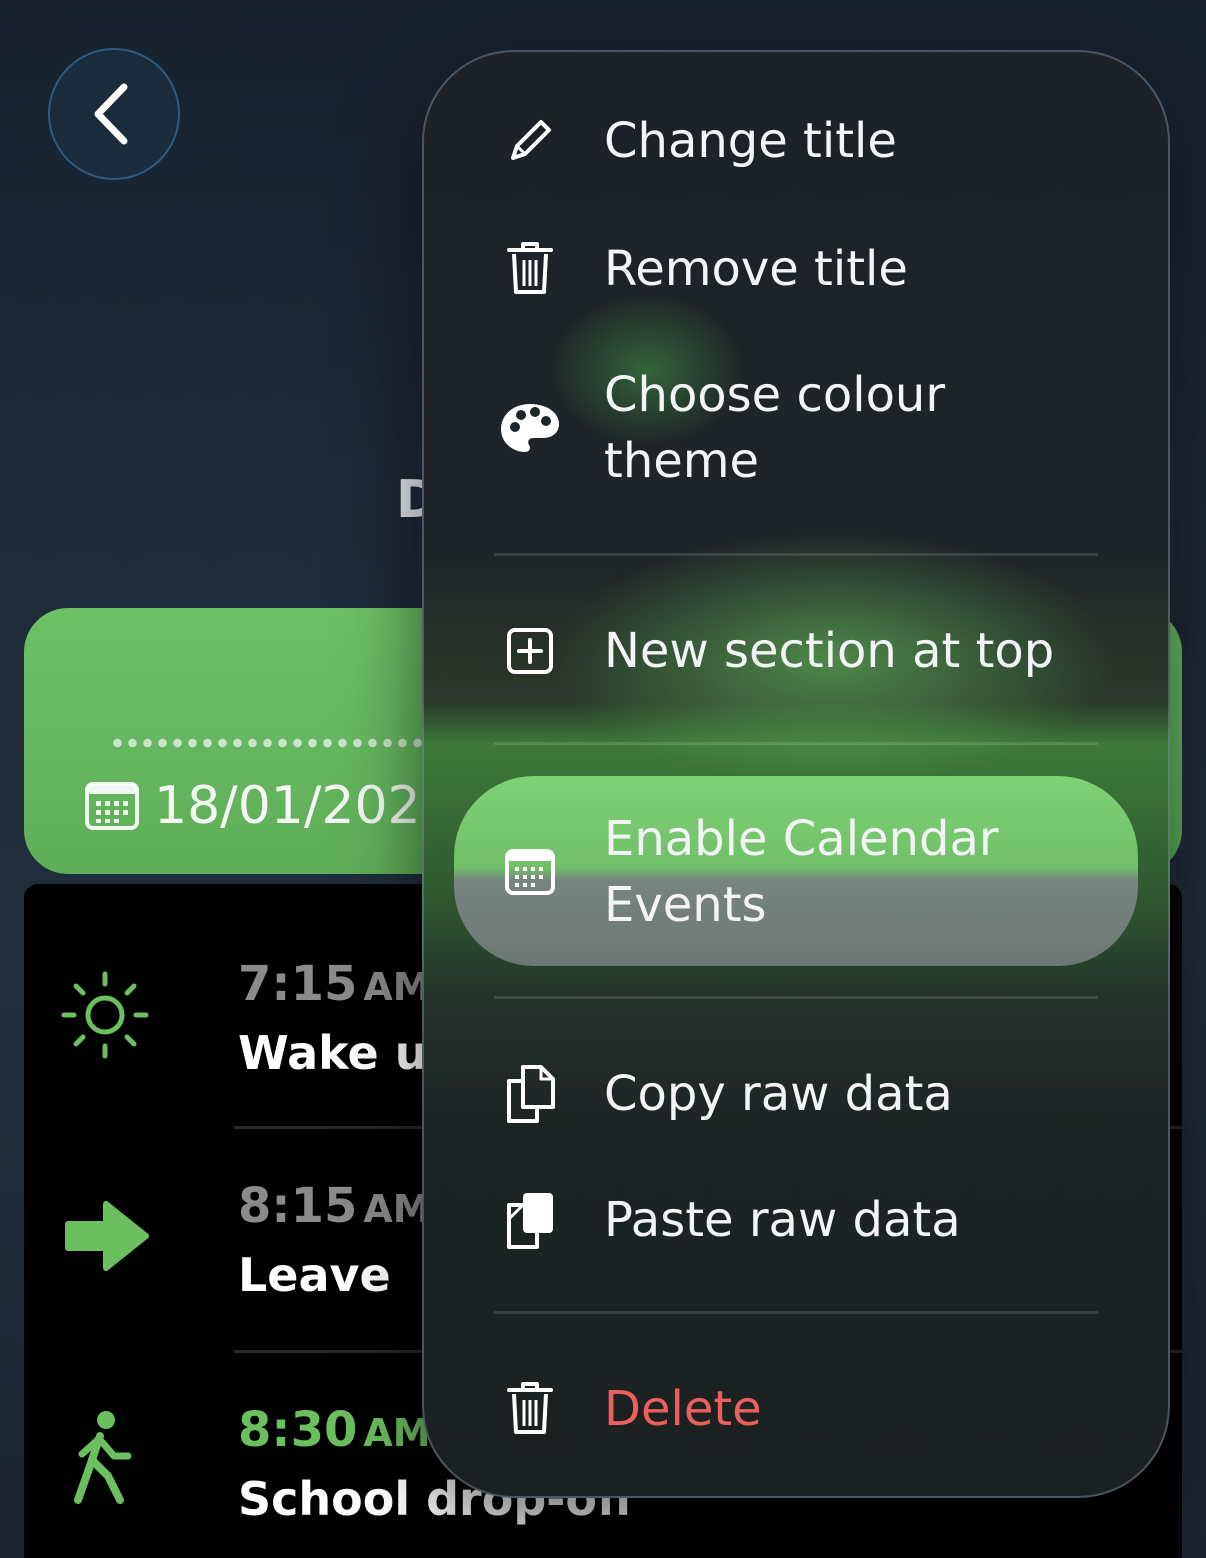  I want to click on menu-item-enable-calendar: Enable Calendar Events, so click(796, 872).